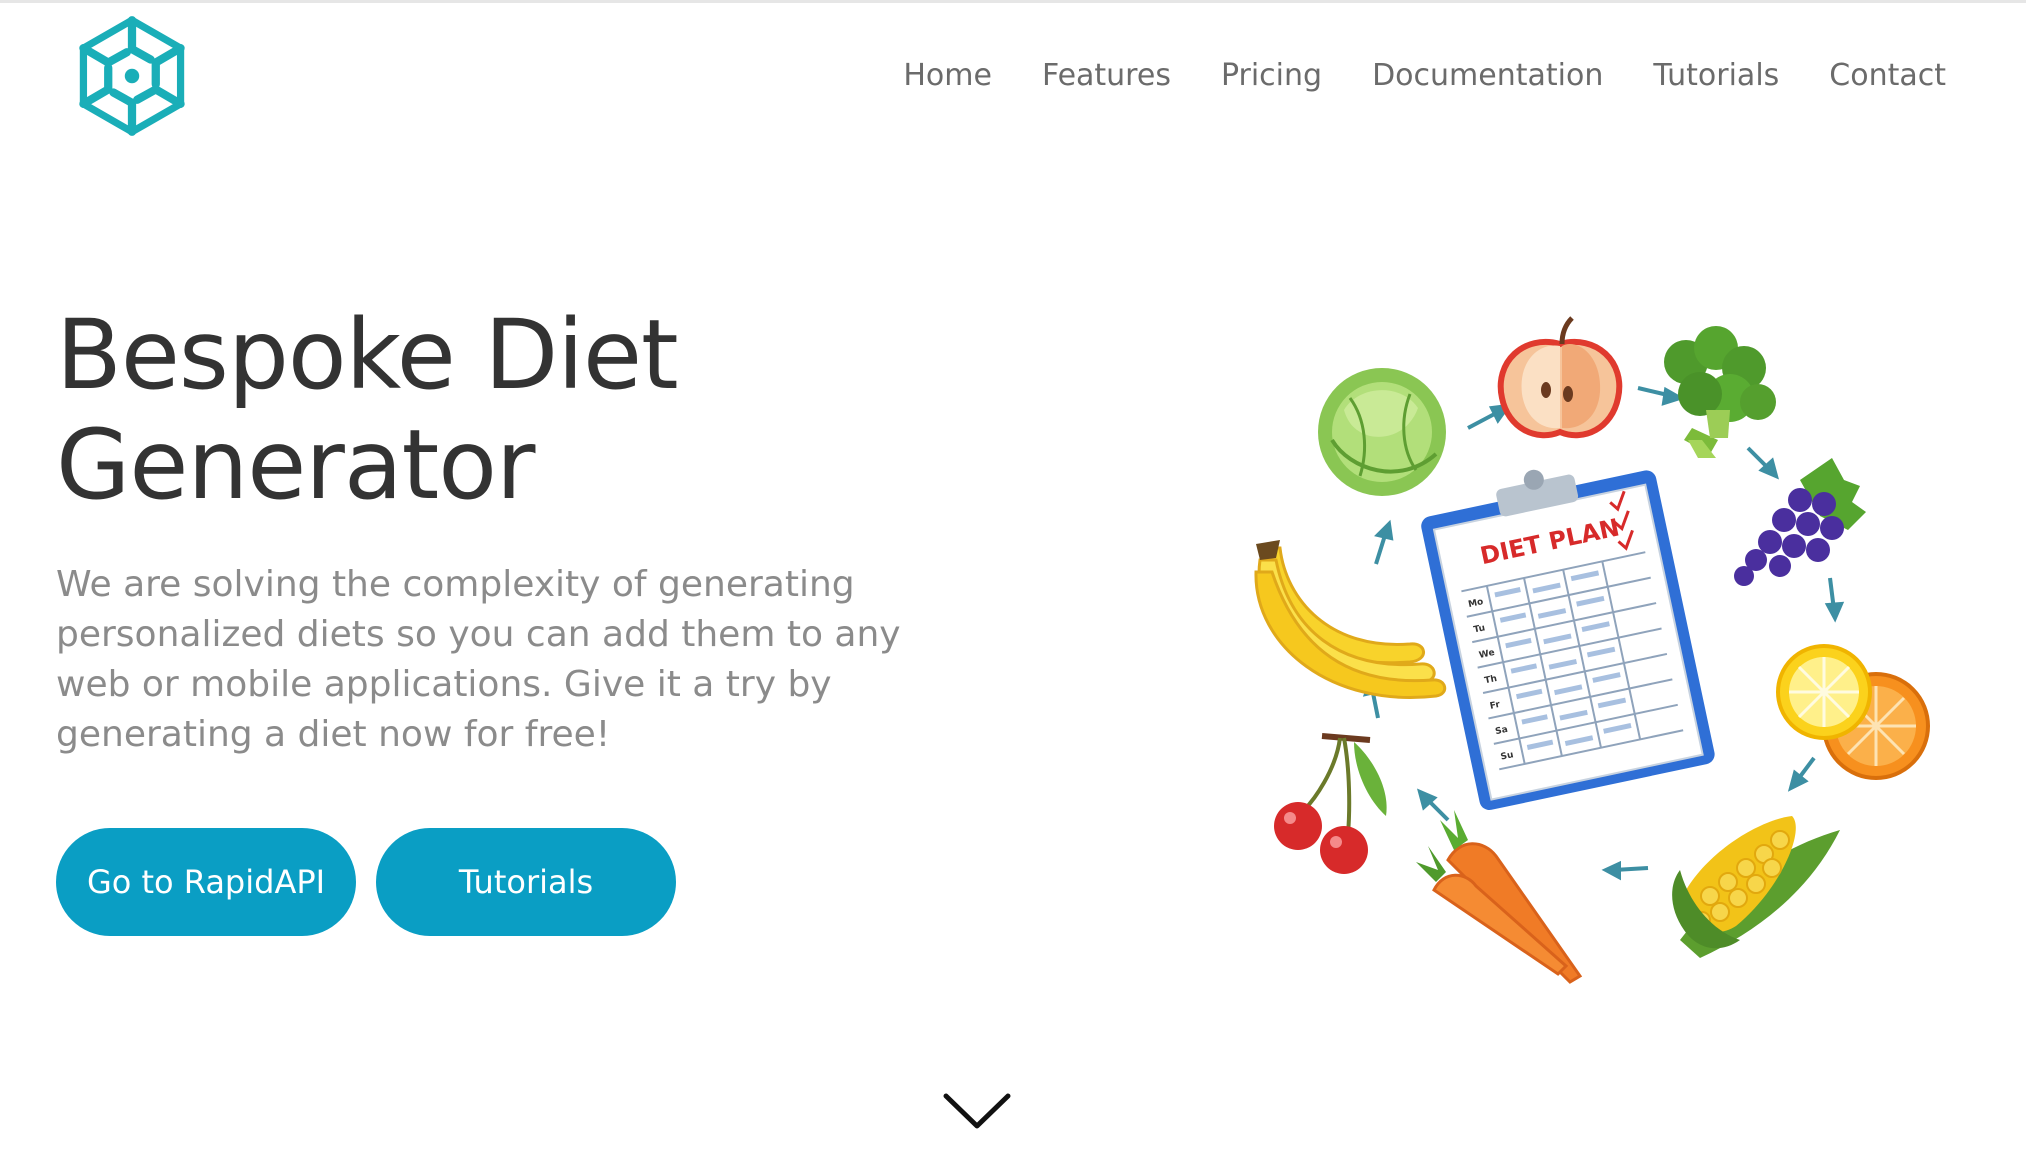 This screenshot has height=1164, width=2026. I want to click on clipboard-icon: DIET PLAN Mo Tu We Th Fr Sa Su, so click(1568, 640).